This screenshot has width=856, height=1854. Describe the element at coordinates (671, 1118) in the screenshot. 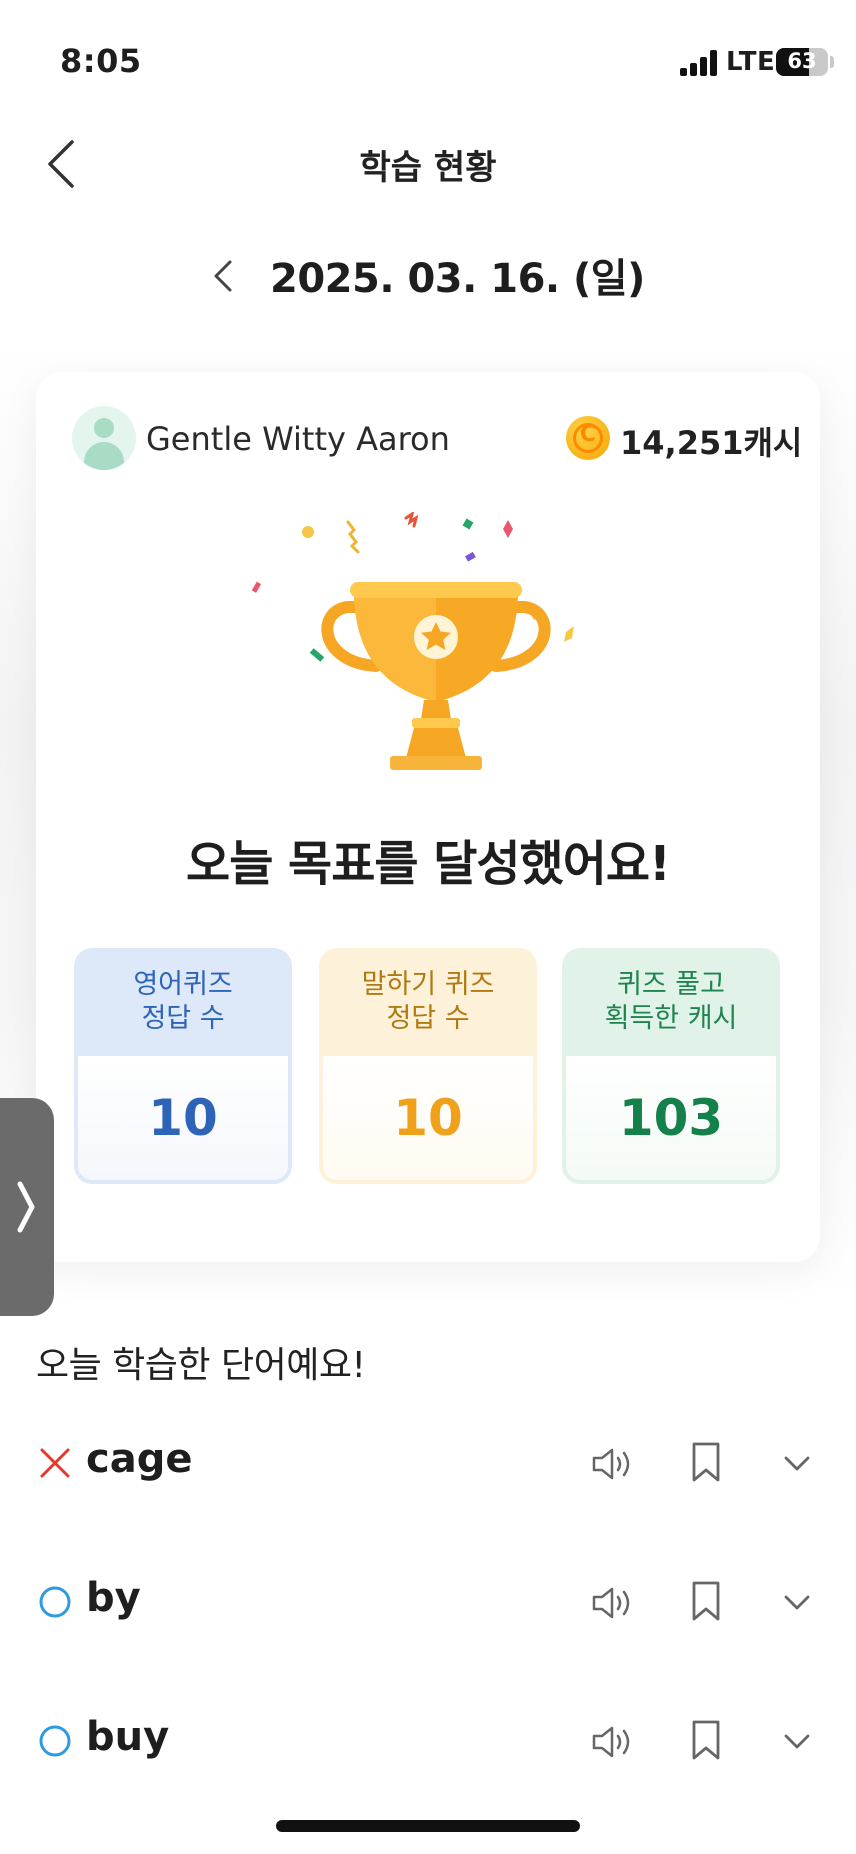

I see `stat-value: 103` at that location.